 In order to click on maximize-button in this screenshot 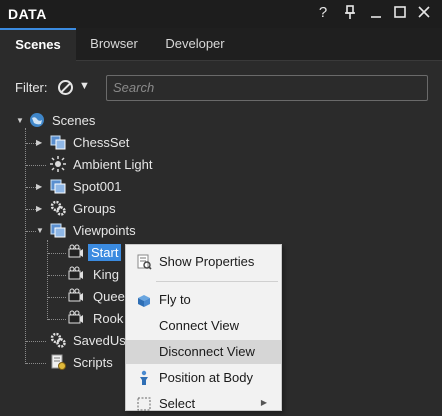, I will do `click(400, 14)`.